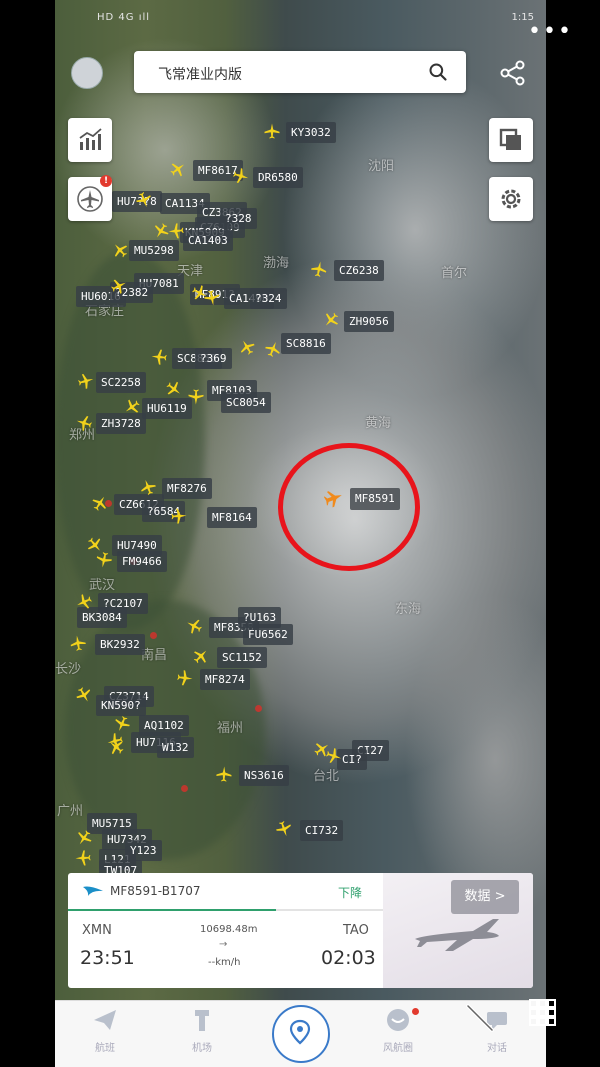 This screenshot has width=600, height=1067. Describe the element at coordinates (187, 488) in the screenshot. I see `flight-label: MF8276` at that location.